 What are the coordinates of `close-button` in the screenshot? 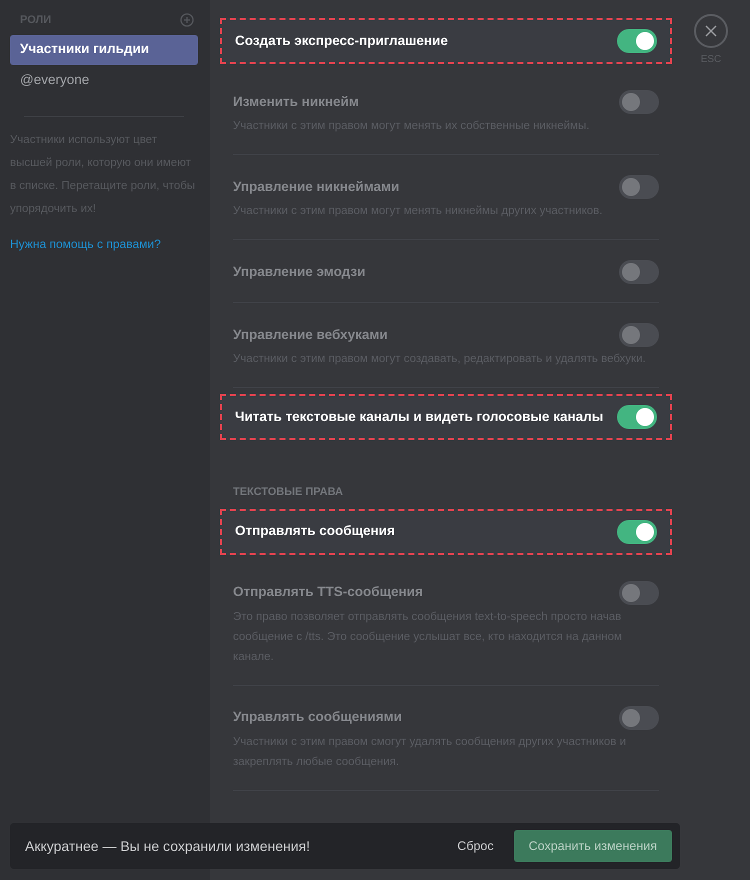 It's located at (711, 31).